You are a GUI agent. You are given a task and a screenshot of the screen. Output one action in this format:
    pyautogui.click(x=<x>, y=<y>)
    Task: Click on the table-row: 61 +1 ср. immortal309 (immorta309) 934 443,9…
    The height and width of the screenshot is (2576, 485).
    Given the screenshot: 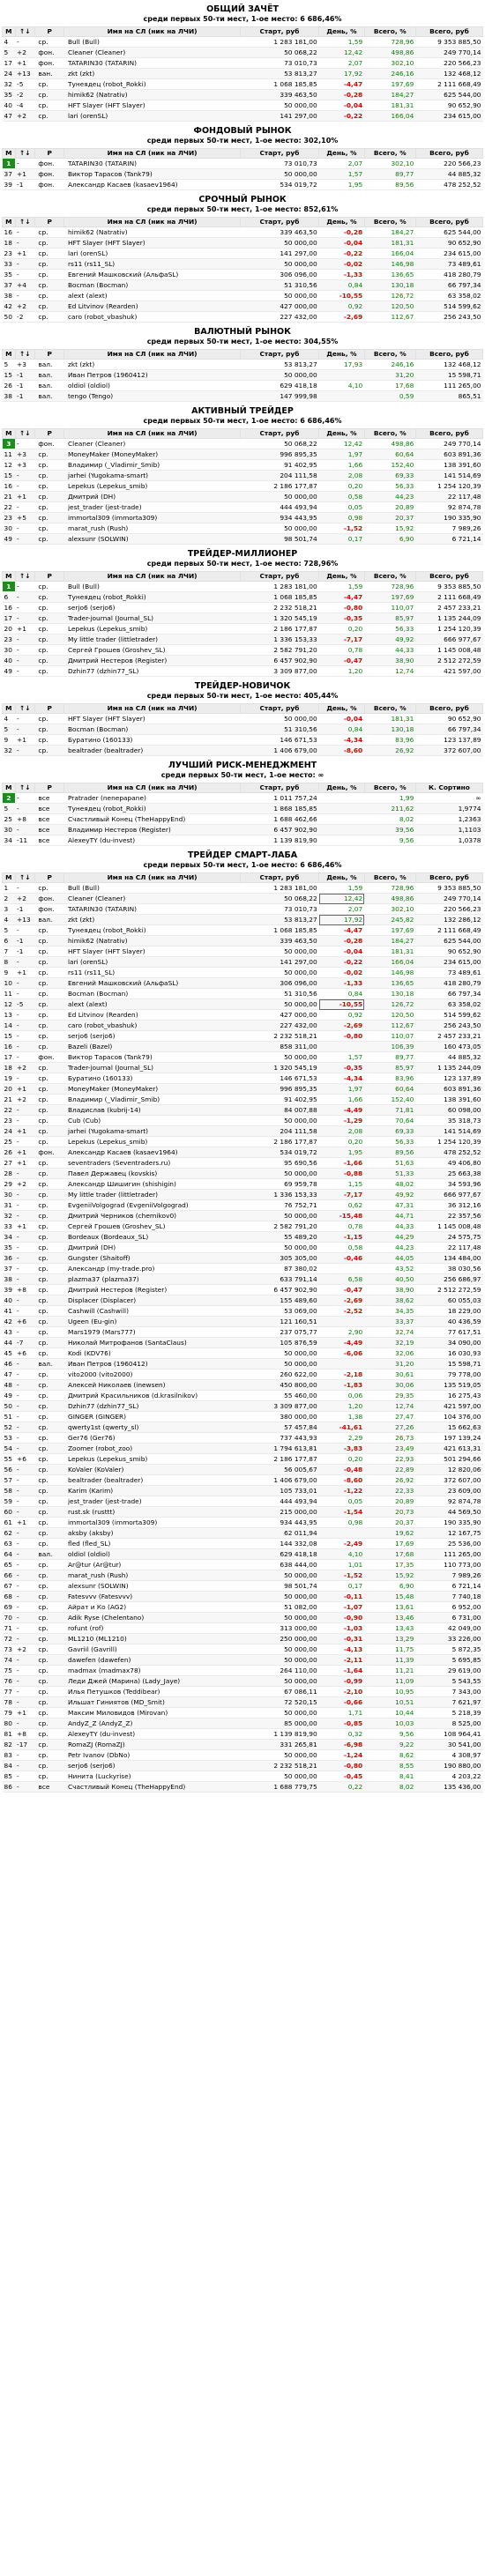 What is the action you would take?
    pyautogui.click(x=242, y=1522)
    